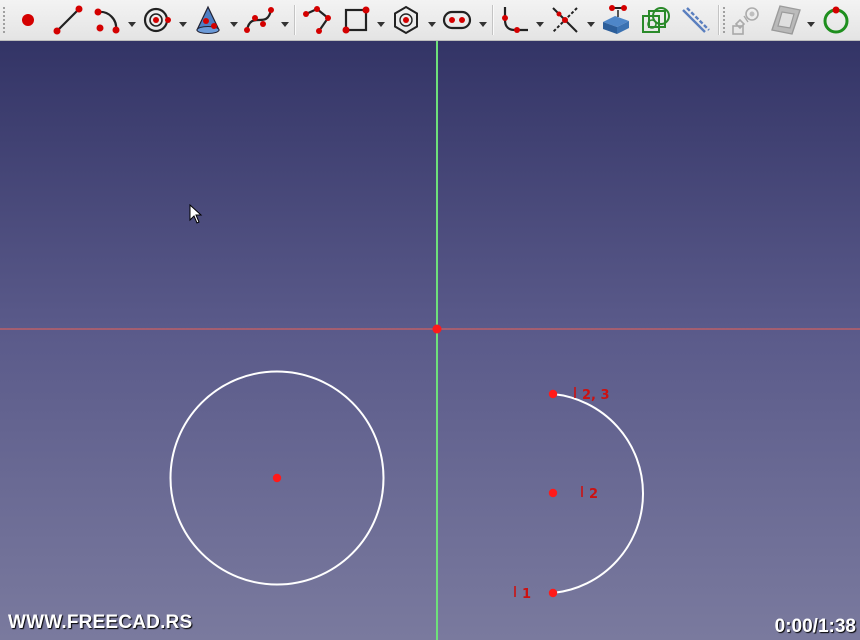  Describe the element at coordinates (356, 20) in the screenshot. I see `sketch-rectangle-icon` at that location.